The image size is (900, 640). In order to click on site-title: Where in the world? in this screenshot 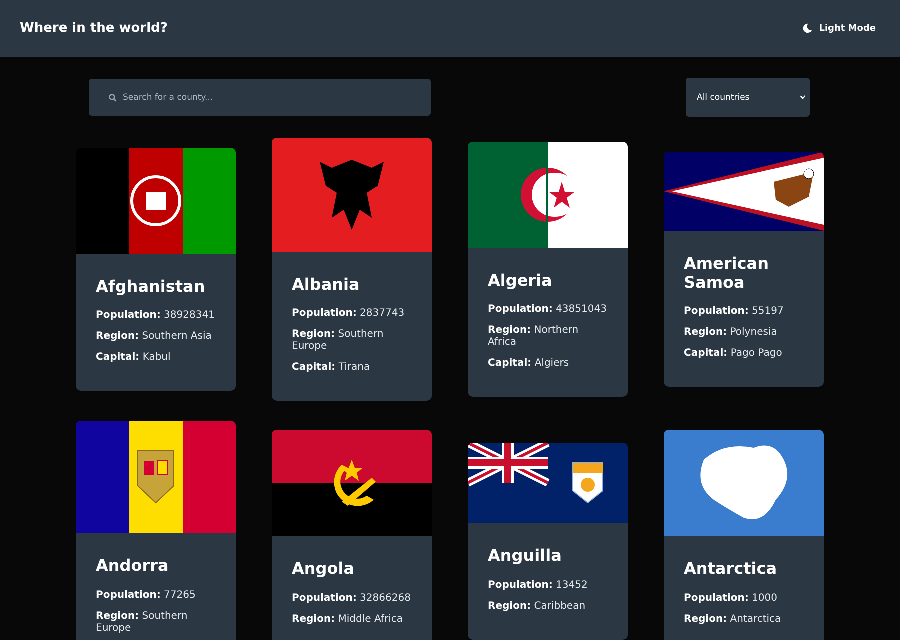, I will do `click(94, 28)`.